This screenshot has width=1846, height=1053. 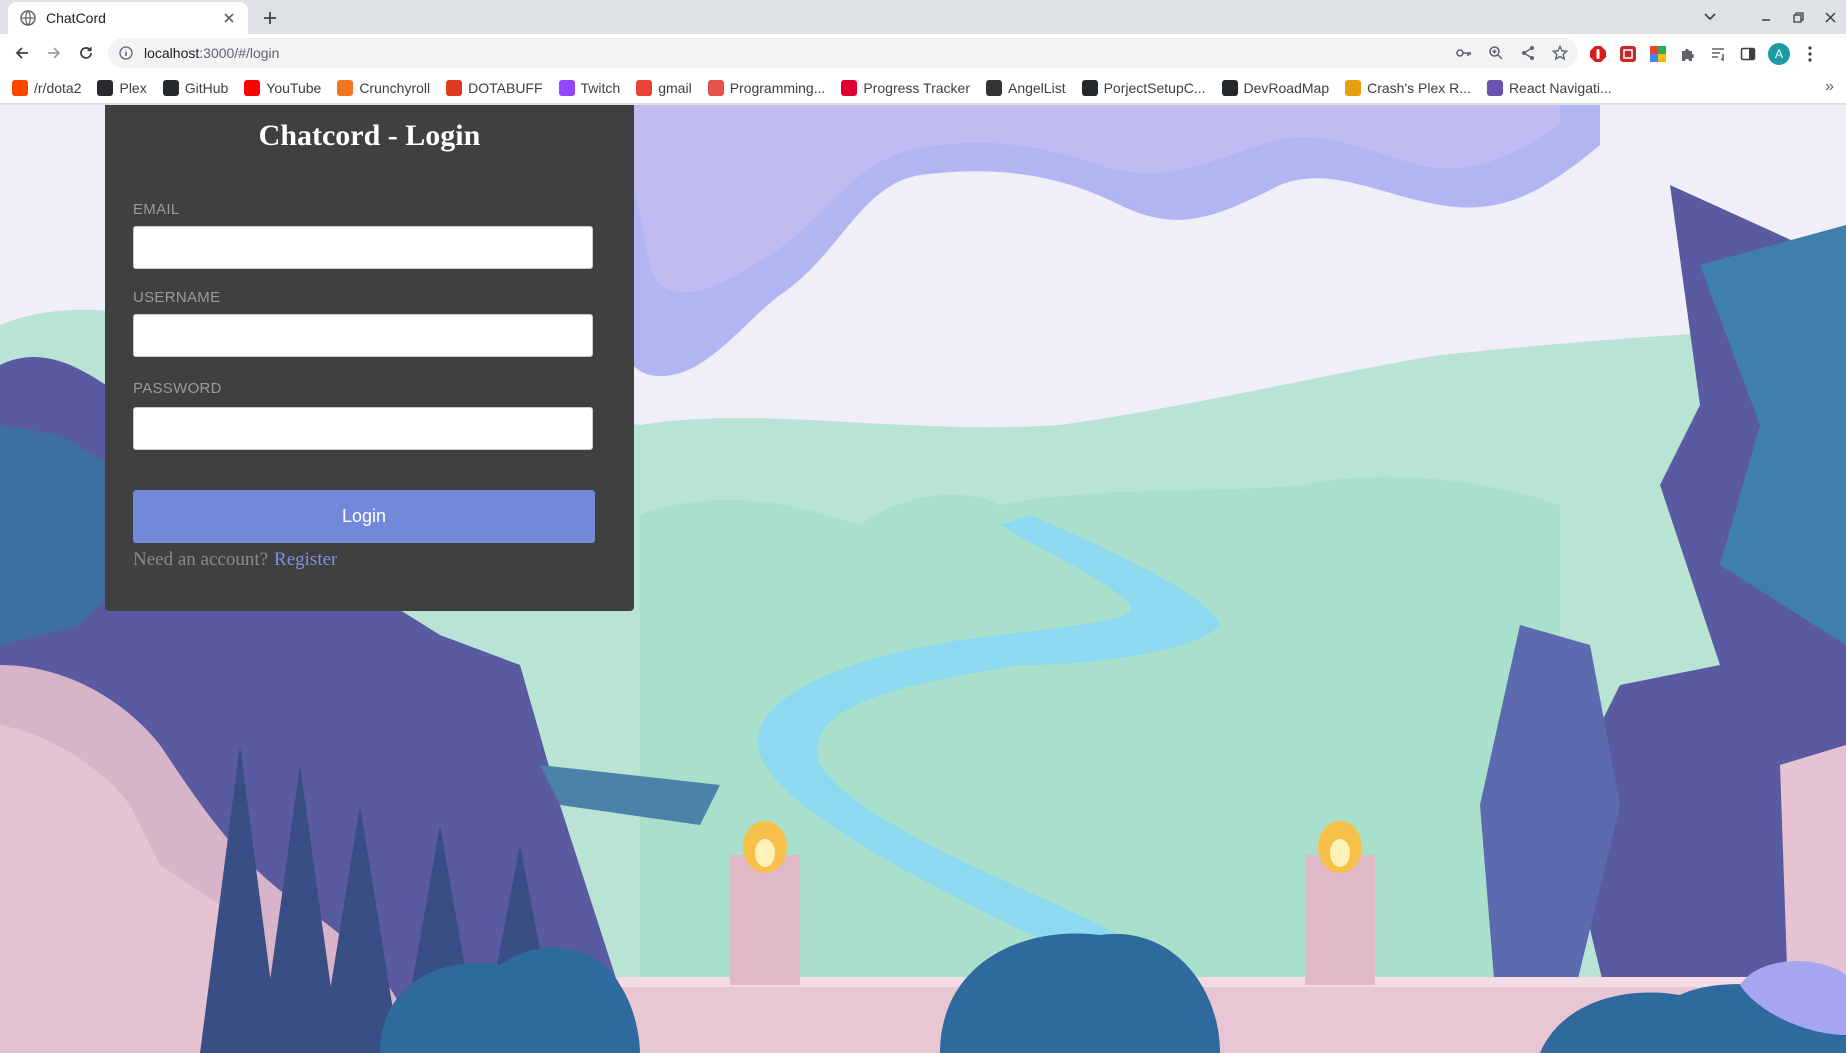 What do you see at coordinates (229, 18) in the screenshot?
I see `close-icon` at bounding box center [229, 18].